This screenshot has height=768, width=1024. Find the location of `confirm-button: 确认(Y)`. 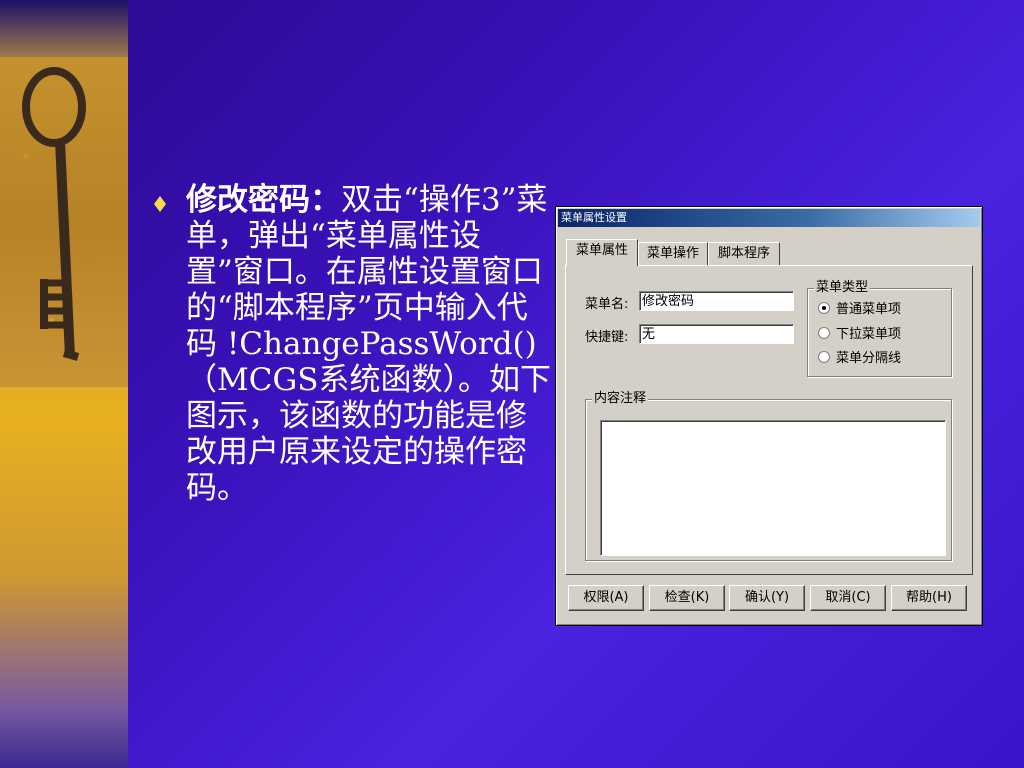

confirm-button: 确认(Y) is located at coordinates (767, 598).